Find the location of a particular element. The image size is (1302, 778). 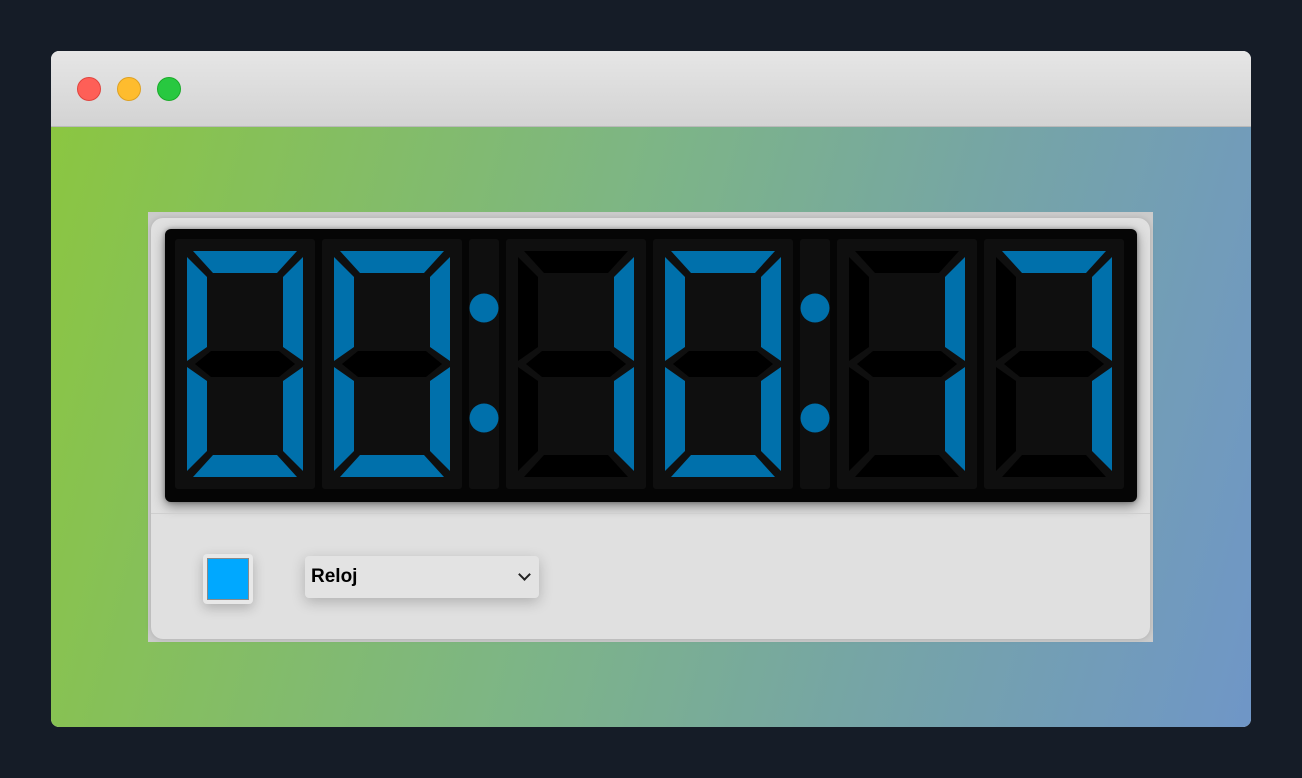

color-swatch is located at coordinates (228, 579).